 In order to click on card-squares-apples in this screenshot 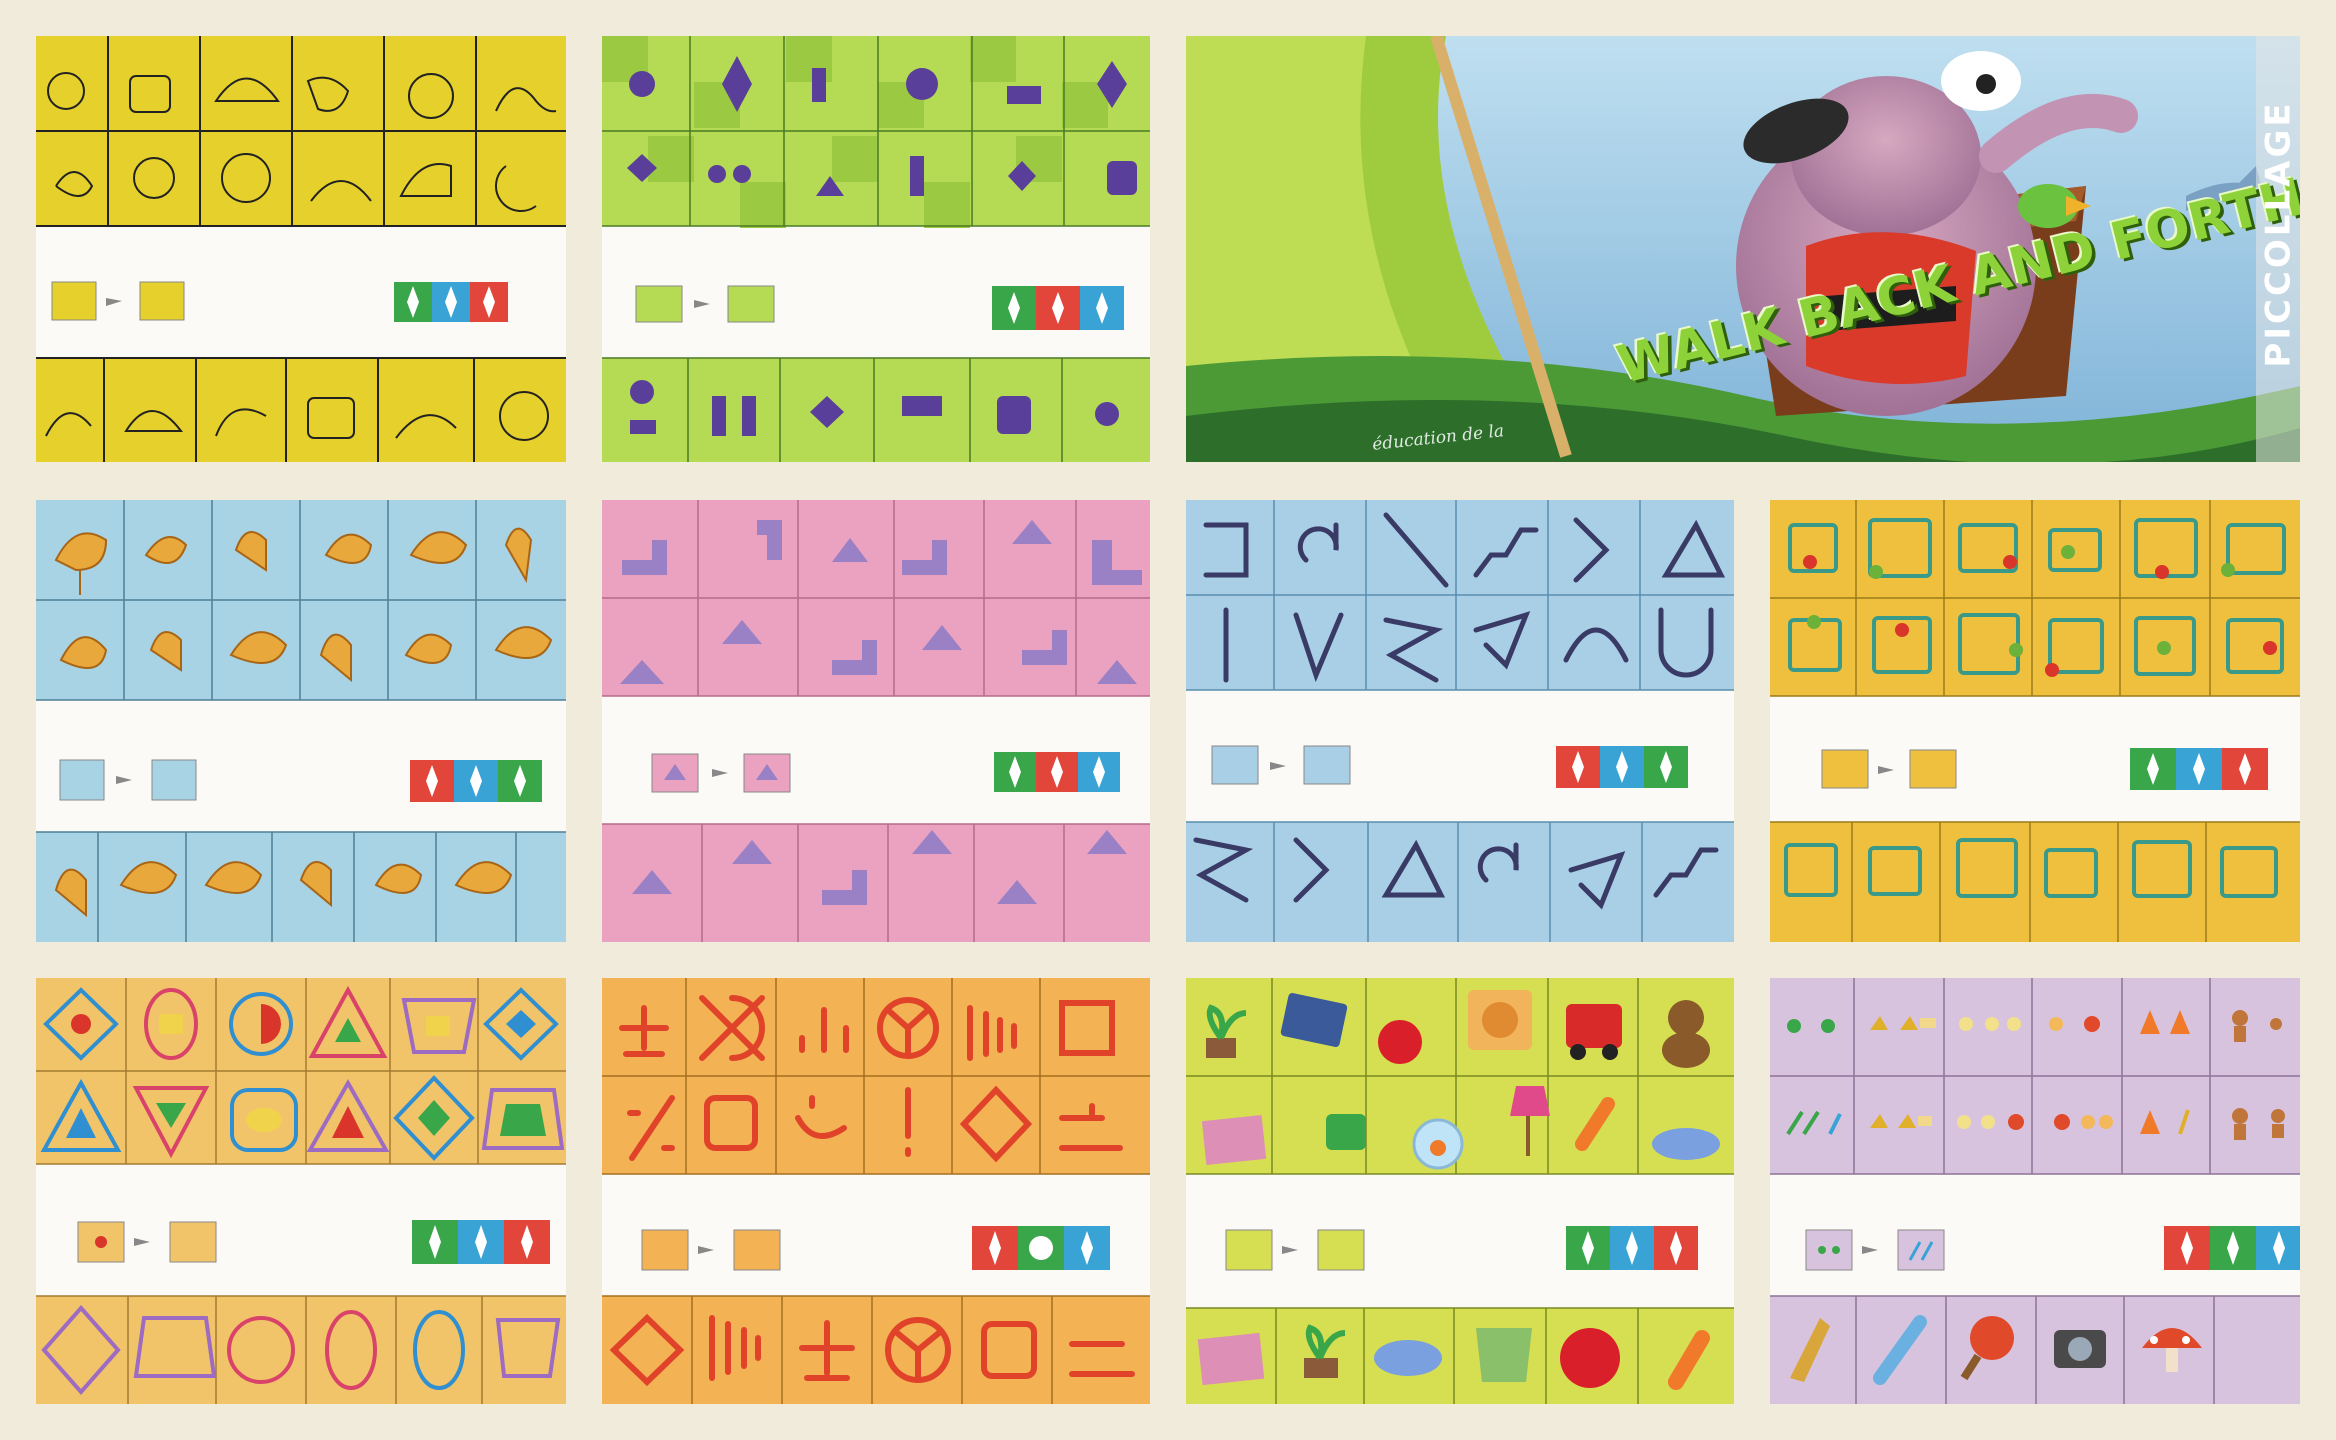, I will do `click(2035, 721)`.